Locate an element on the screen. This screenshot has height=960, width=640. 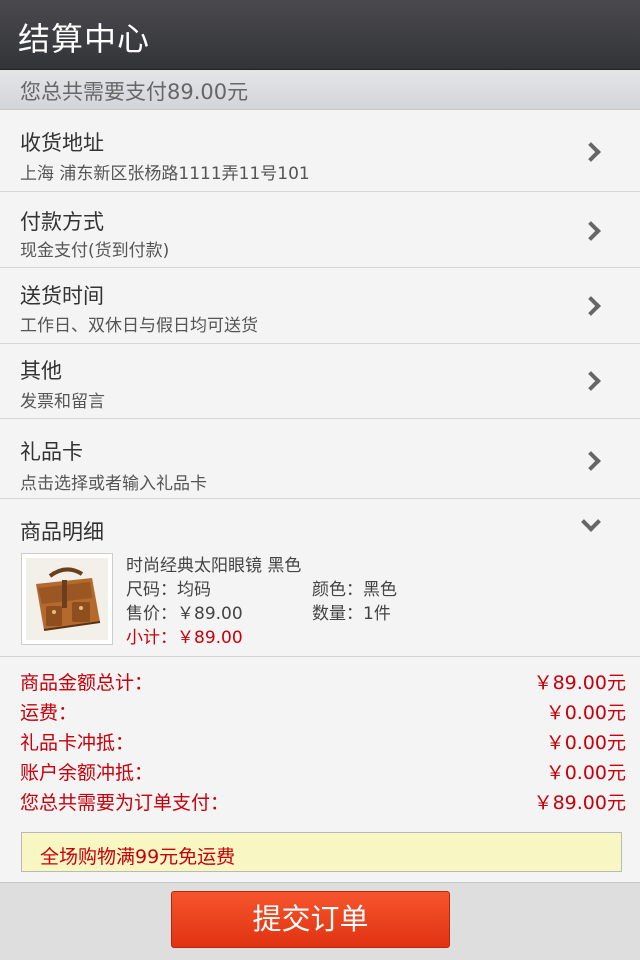
summary-label: 运费： is located at coordinates (49, 713).